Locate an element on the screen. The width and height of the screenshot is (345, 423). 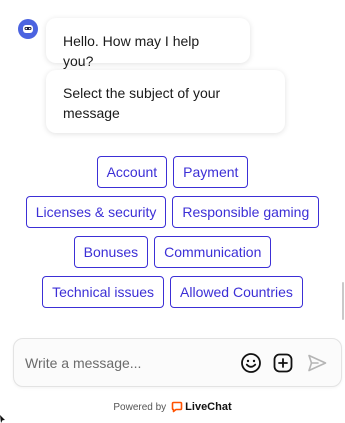
send-icon is located at coordinates (317, 363).